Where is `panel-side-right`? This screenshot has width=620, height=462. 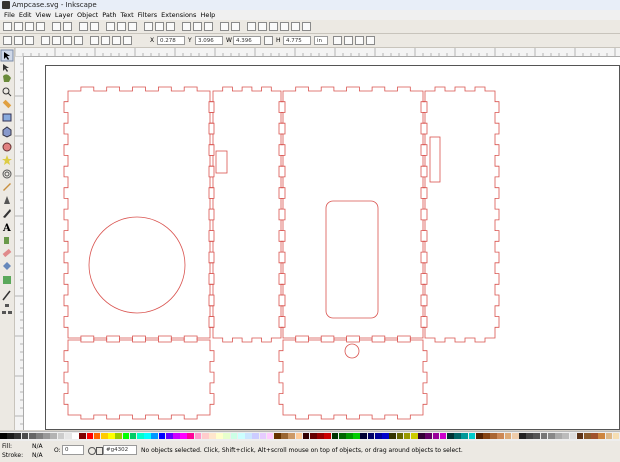 panel-side-right is located at coordinates (460, 214).